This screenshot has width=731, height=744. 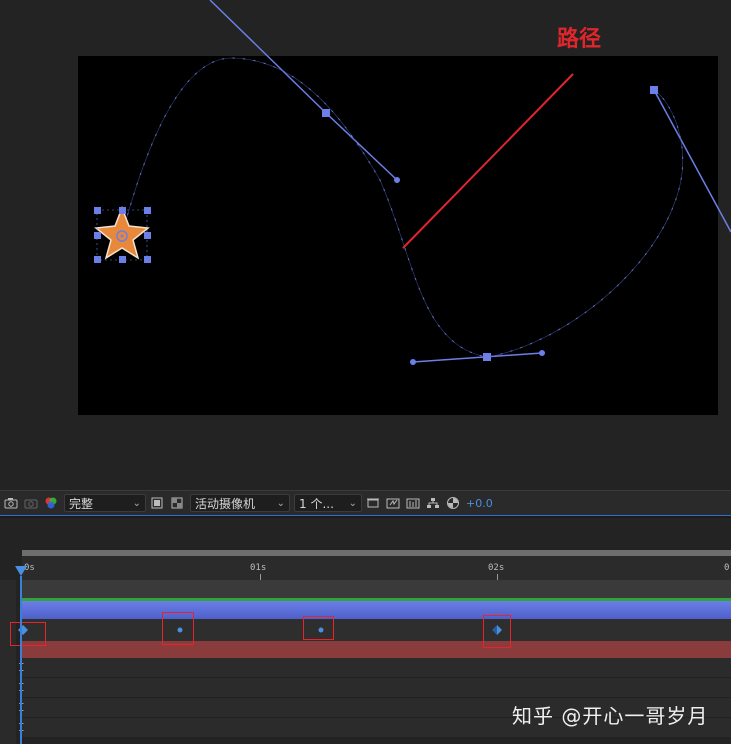 I want to click on tick-label-end: 0, so click(x=727, y=568).